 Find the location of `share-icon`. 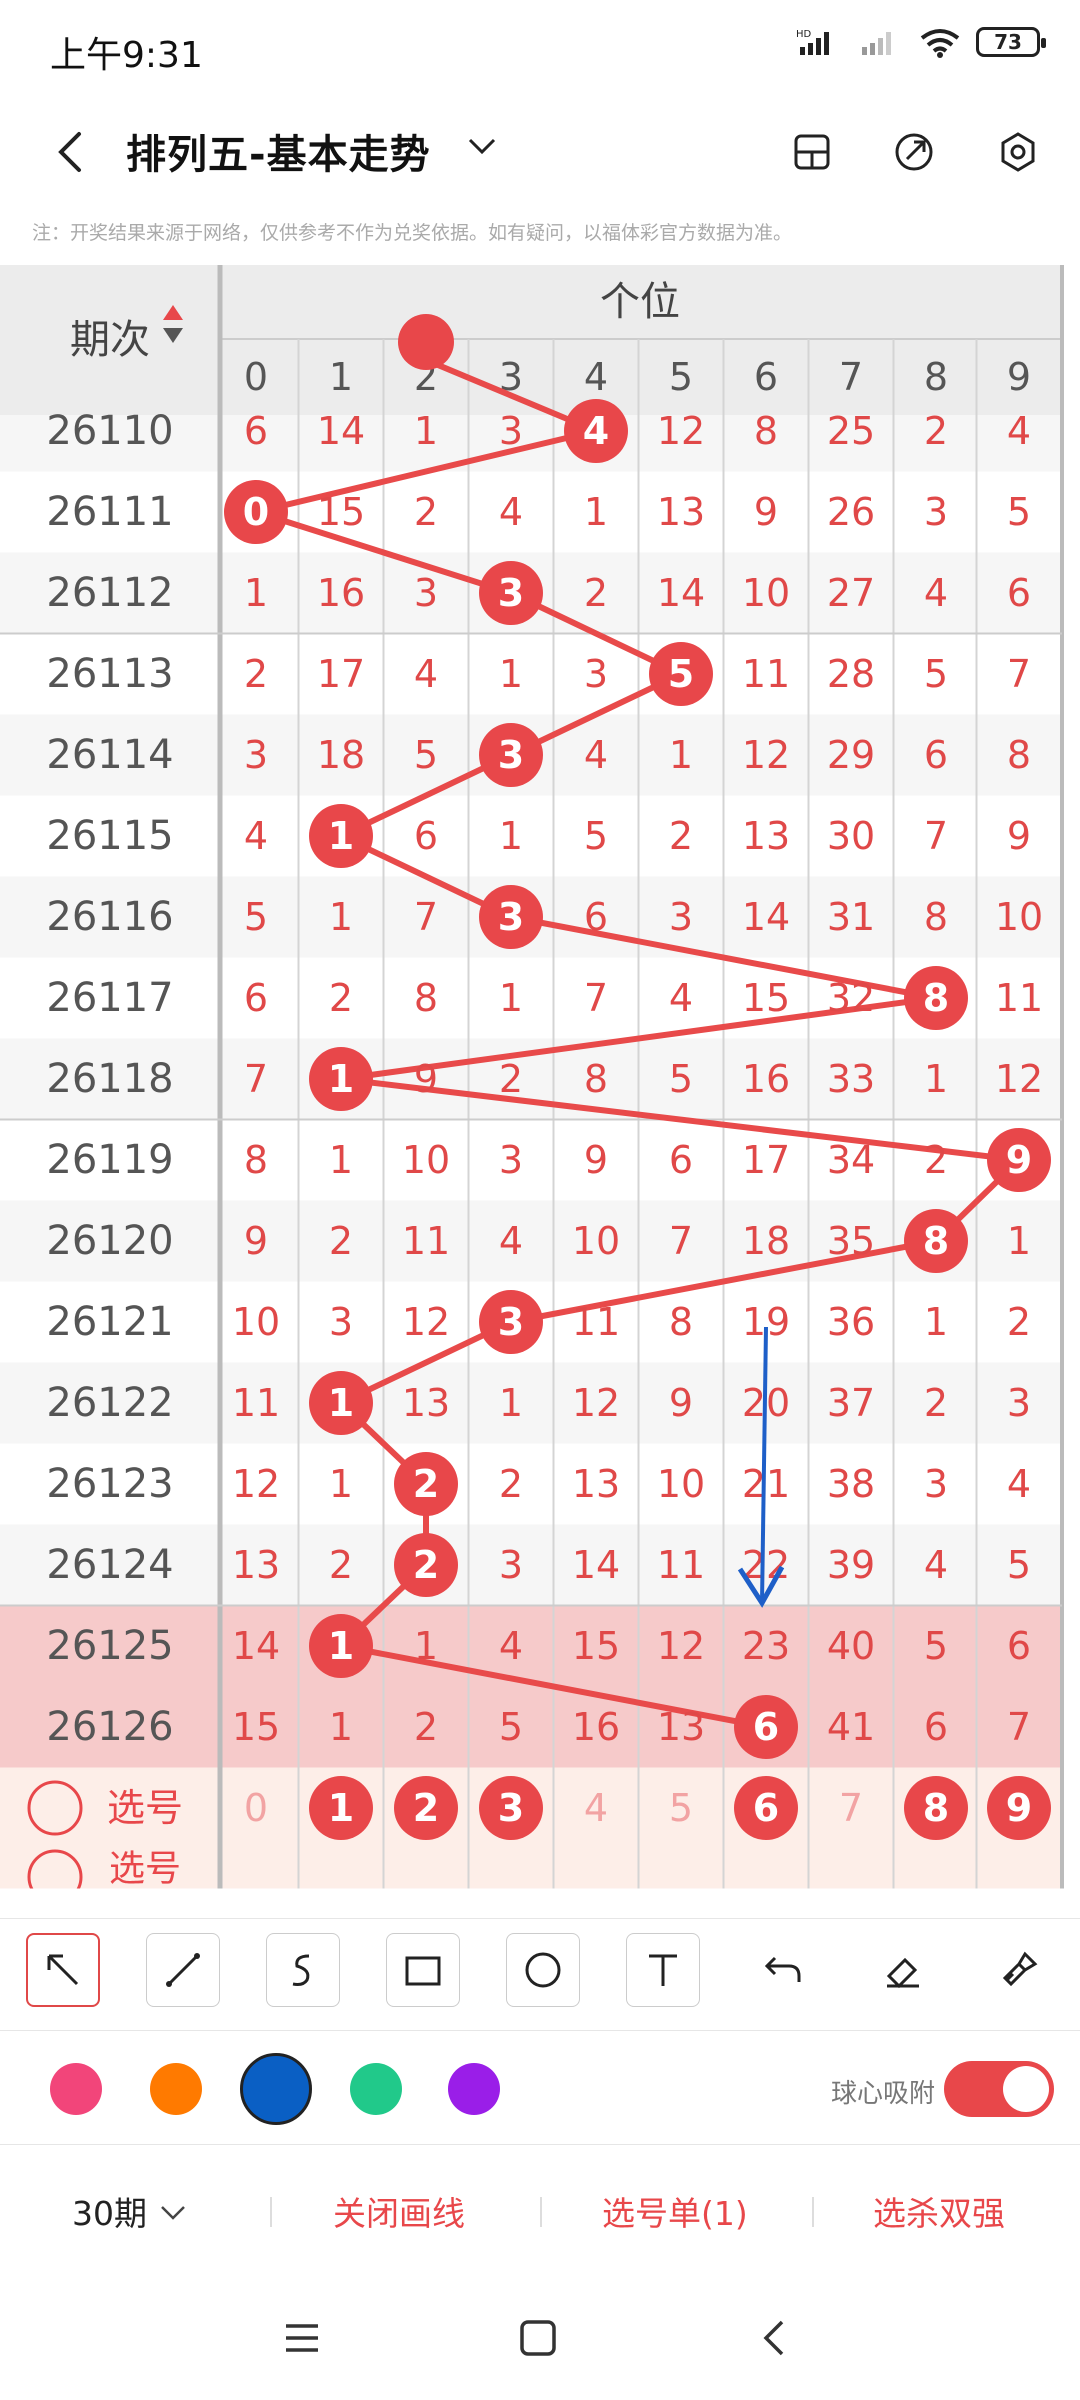

share-icon is located at coordinates (914, 152).